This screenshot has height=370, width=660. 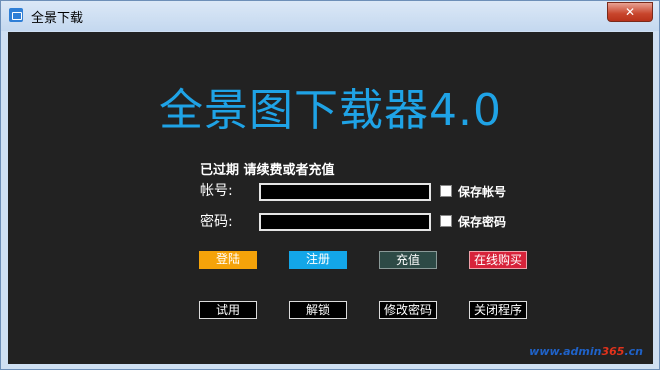 What do you see at coordinates (345, 222) in the screenshot?
I see `password-input` at bounding box center [345, 222].